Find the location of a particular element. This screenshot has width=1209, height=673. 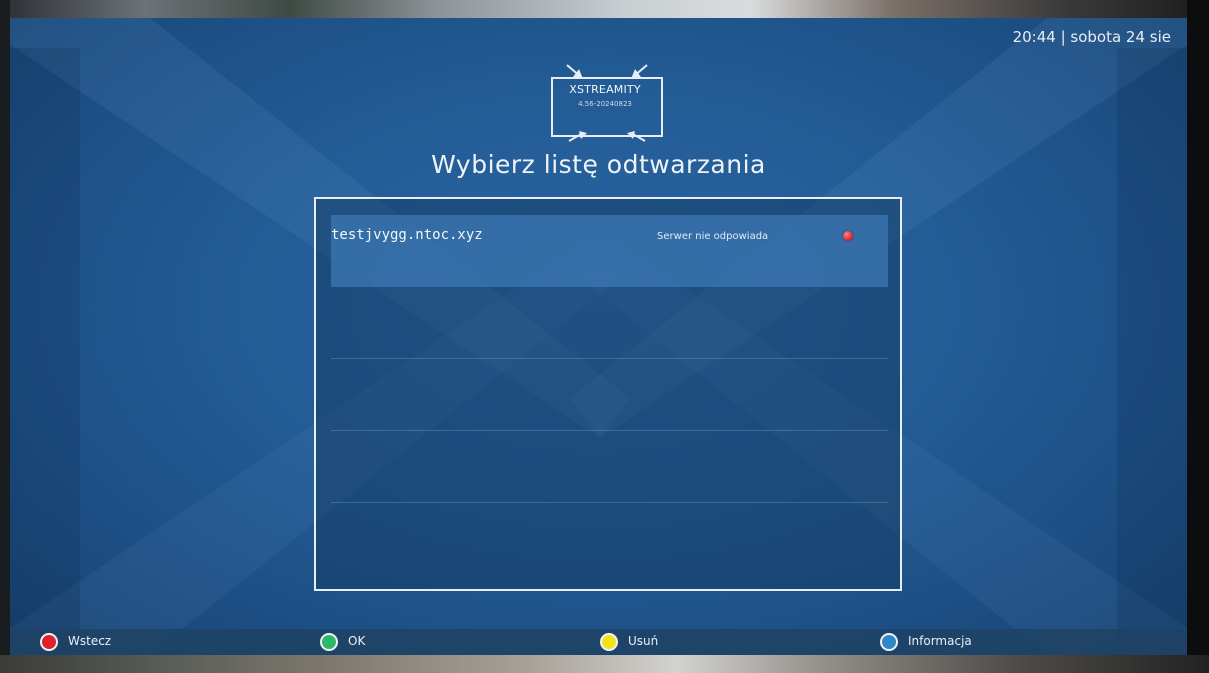

ok-label: OK is located at coordinates (357, 641).